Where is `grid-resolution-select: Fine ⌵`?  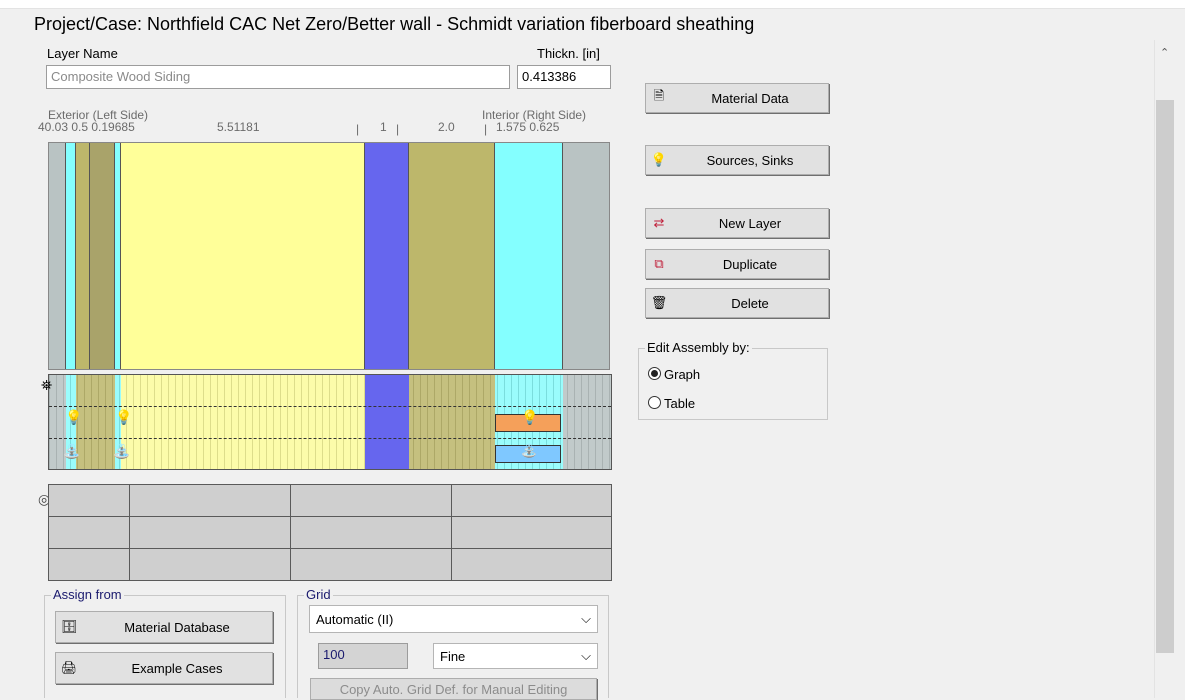 grid-resolution-select: Fine ⌵ is located at coordinates (515, 656).